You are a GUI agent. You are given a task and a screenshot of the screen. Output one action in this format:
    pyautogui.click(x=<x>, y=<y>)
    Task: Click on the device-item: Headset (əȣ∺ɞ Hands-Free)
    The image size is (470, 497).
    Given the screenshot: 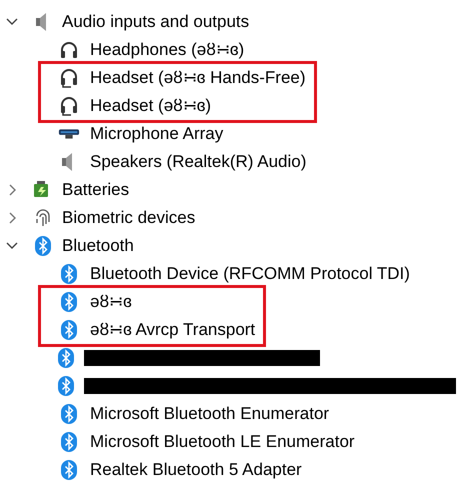 What is the action you would take?
    pyautogui.click(x=198, y=78)
    